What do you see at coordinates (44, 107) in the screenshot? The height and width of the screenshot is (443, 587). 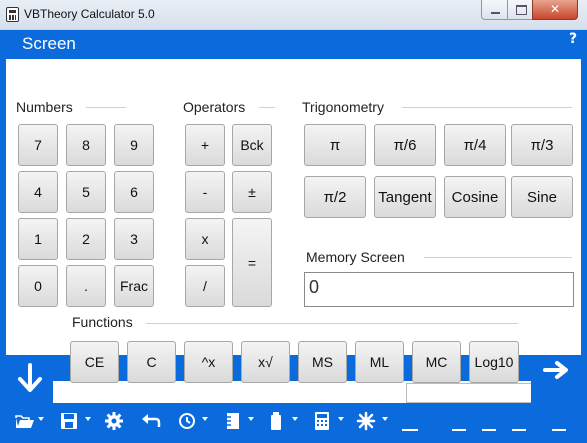 I see `numbers-heading: Numbers` at bounding box center [44, 107].